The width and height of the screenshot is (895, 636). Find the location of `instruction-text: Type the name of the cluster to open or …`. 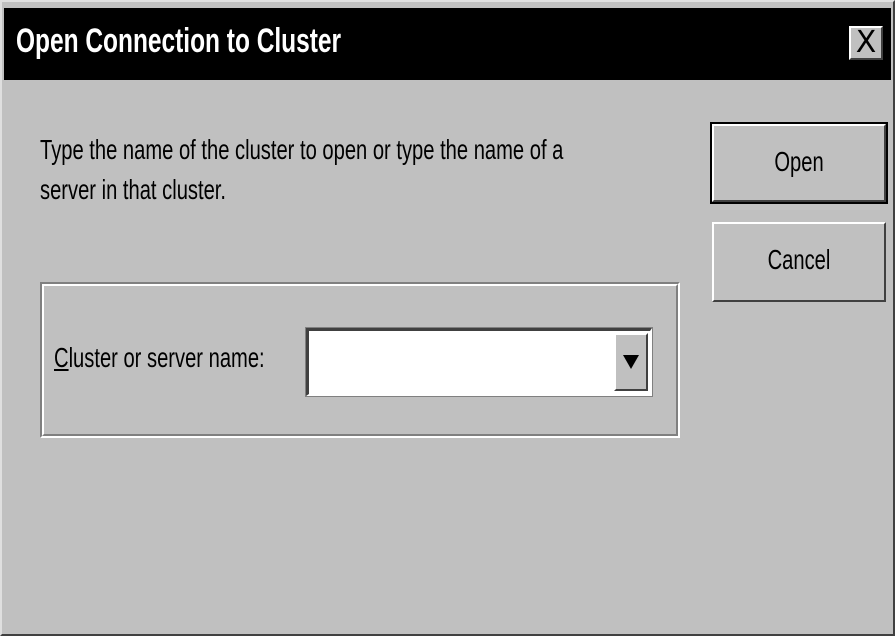

instruction-text: Type the name of the cluster to open or … is located at coordinates (357, 170).